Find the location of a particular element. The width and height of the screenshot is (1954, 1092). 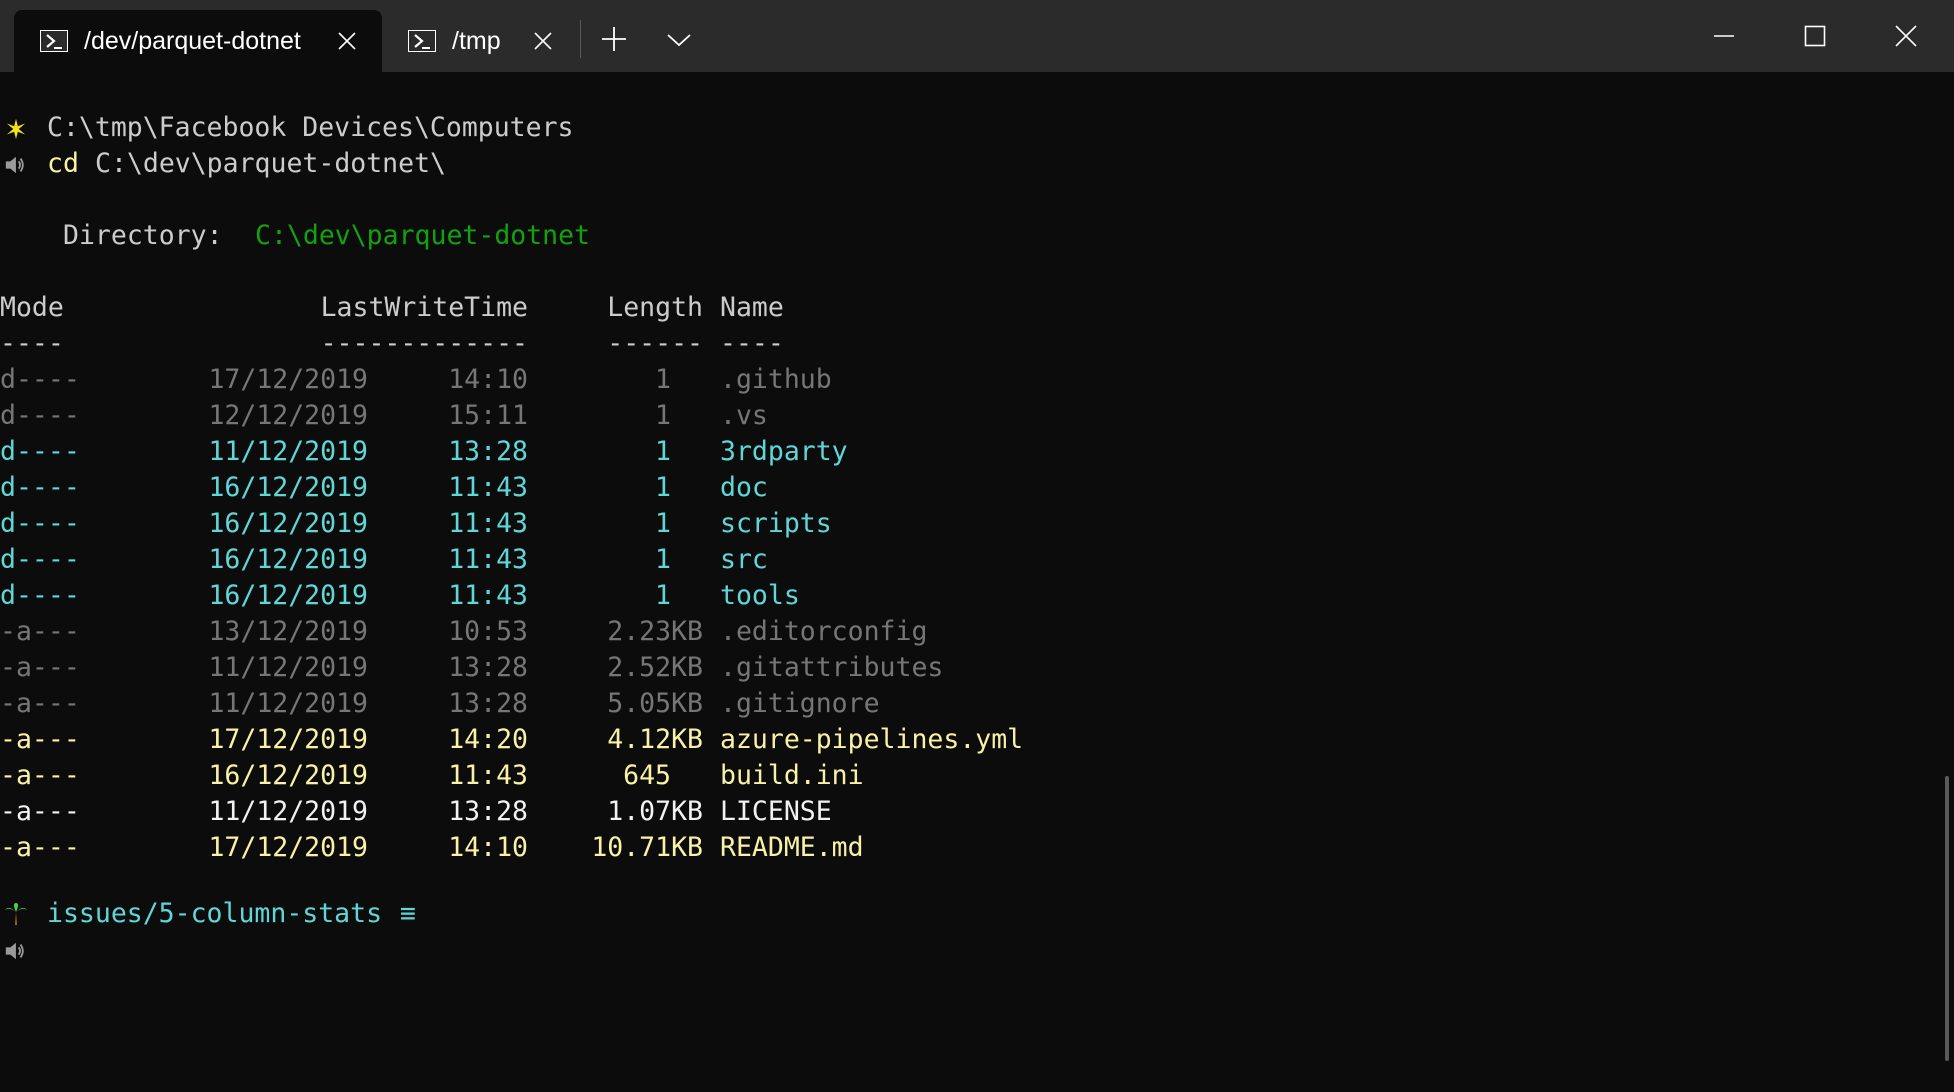

row-name: .gitattributes is located at coordinates (832, 667).